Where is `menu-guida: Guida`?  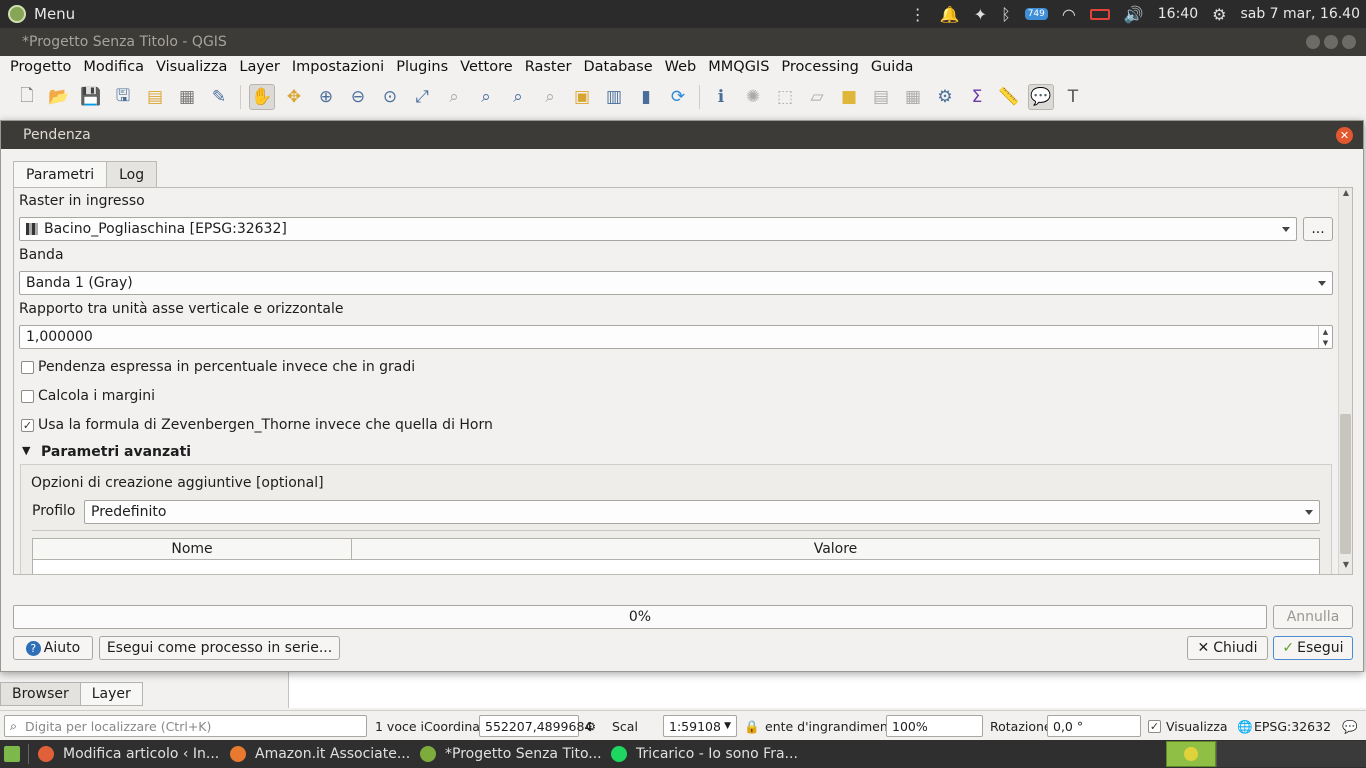 menu-guida: Guida is located at coordinates (892, 67).